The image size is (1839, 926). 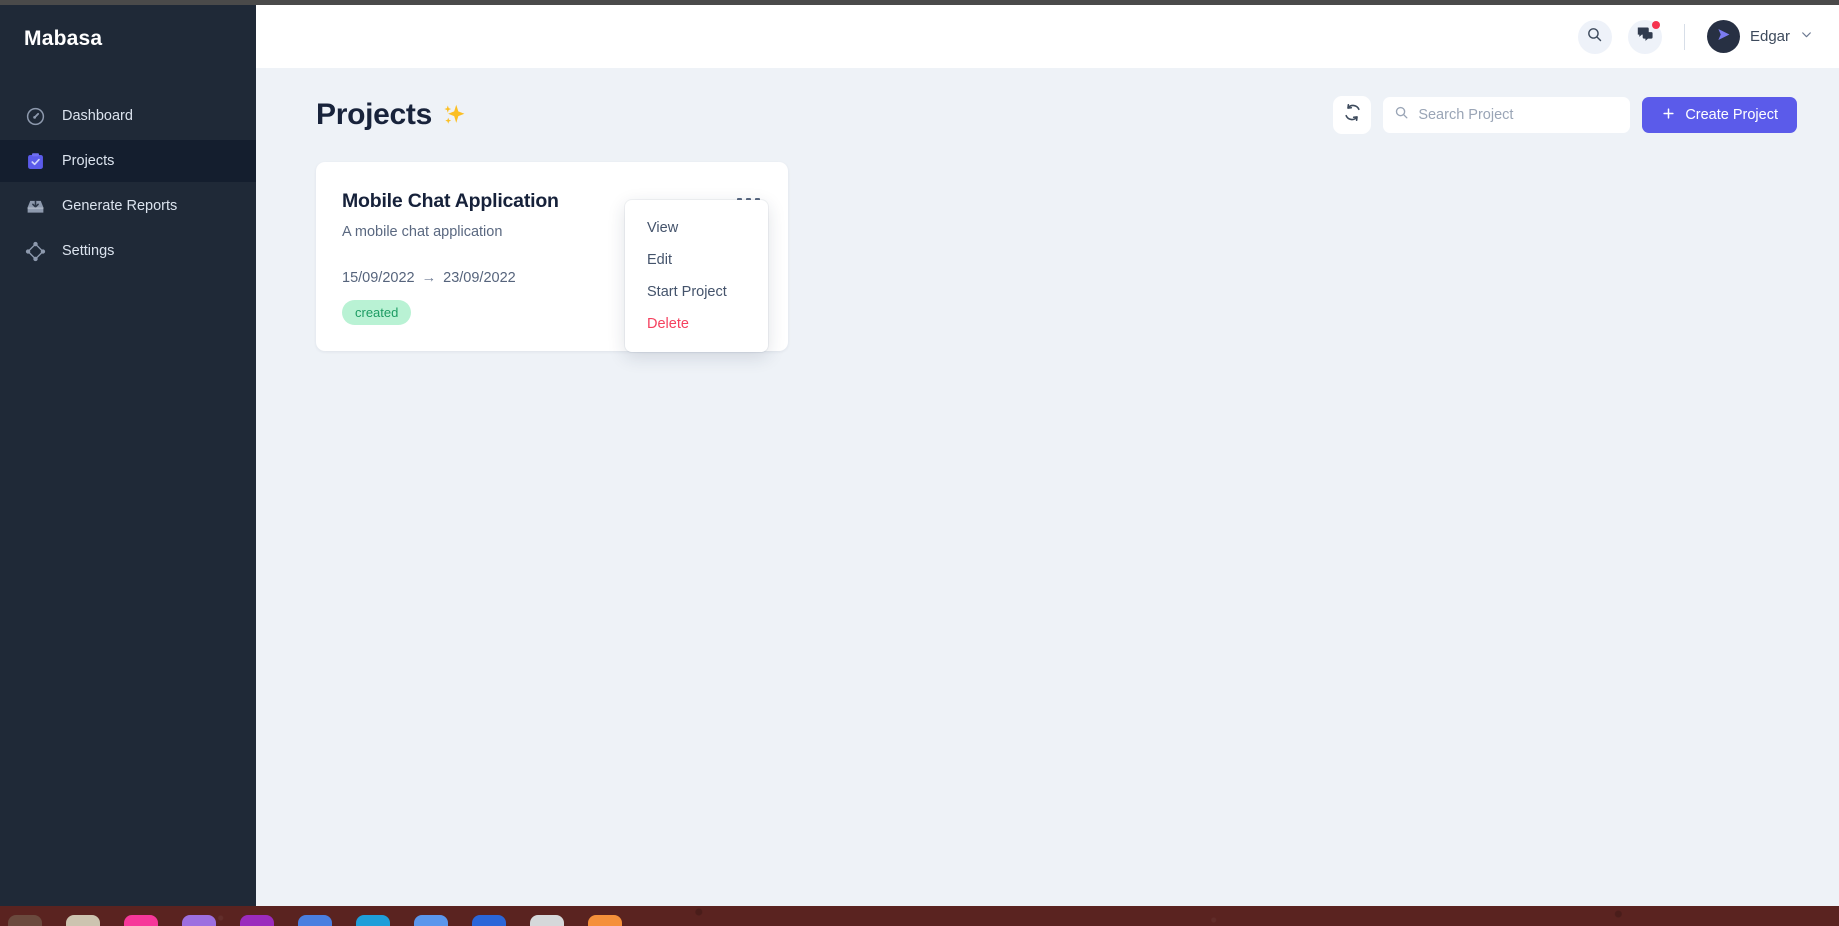 I want to click on project-context-menu: View Edit Start Project Delete, so click(x=696, y=276).